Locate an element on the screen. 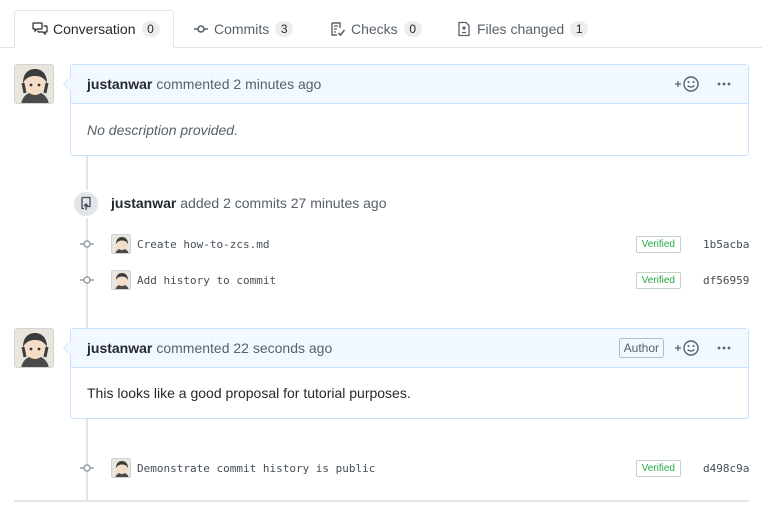  comment-header: justanwar commented 2 minutes ago is located at coordinates (409, 84).